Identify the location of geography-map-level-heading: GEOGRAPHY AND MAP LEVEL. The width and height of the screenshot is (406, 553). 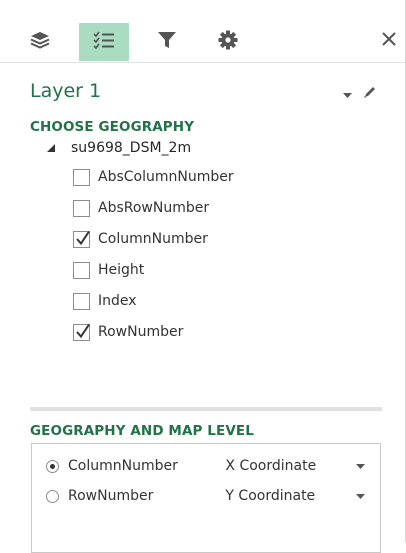
(142, 431).